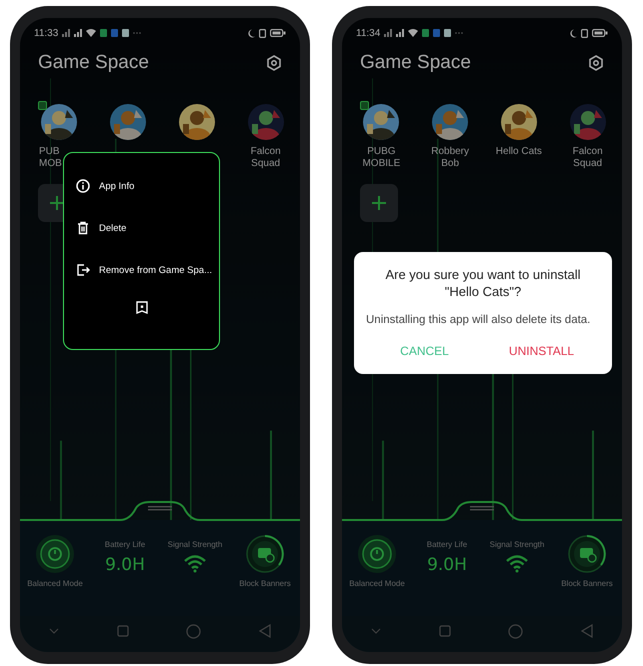  Describe the element at coordinates (368, 33) in the screenshot. I see `status-time: 11:34` at that location.